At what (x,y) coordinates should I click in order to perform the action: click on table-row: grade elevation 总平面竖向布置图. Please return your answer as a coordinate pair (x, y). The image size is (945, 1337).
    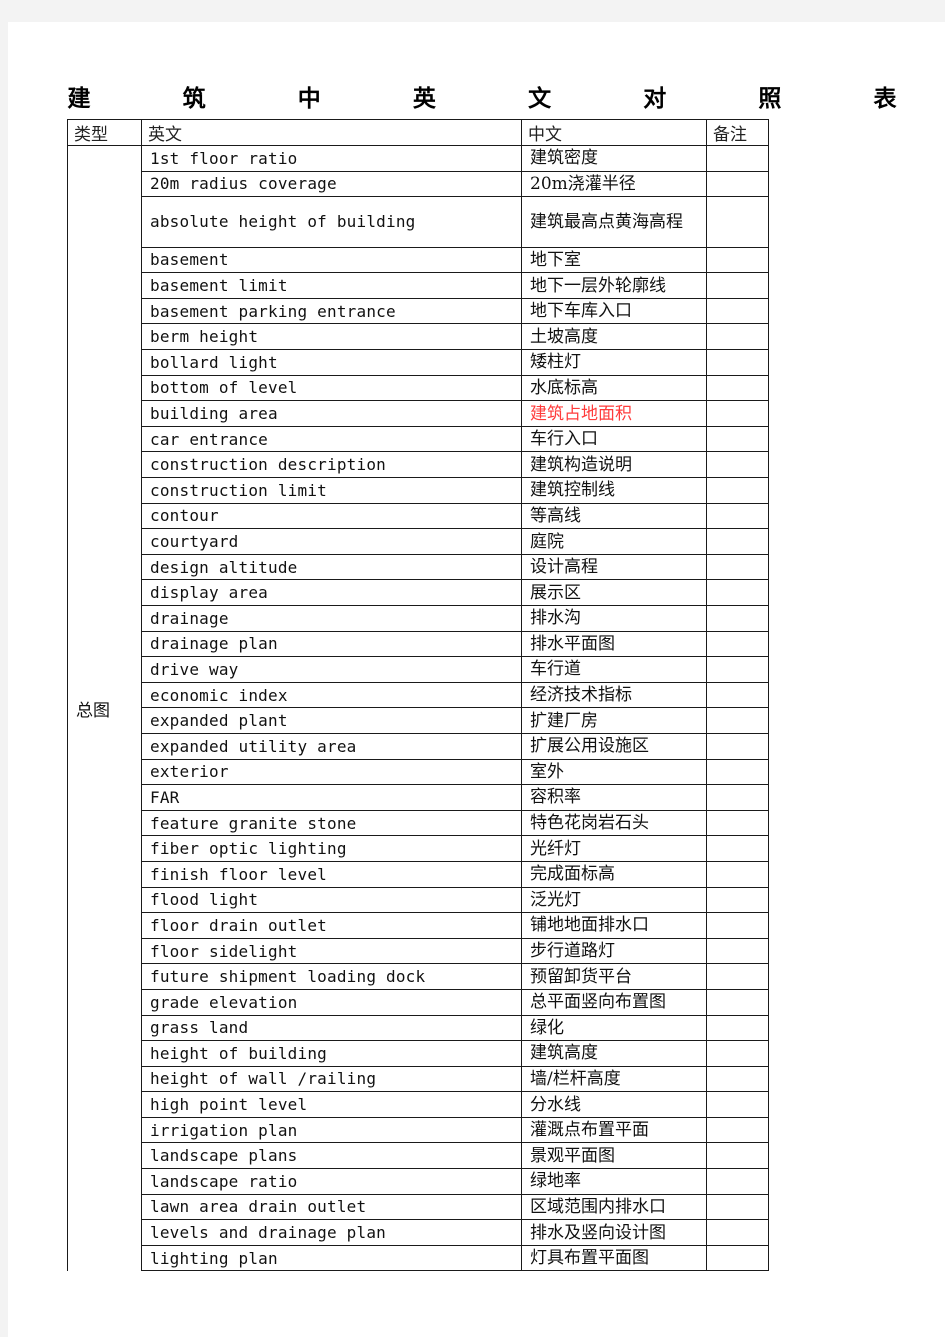
    Looking at the image, I should click on (418, 1002).